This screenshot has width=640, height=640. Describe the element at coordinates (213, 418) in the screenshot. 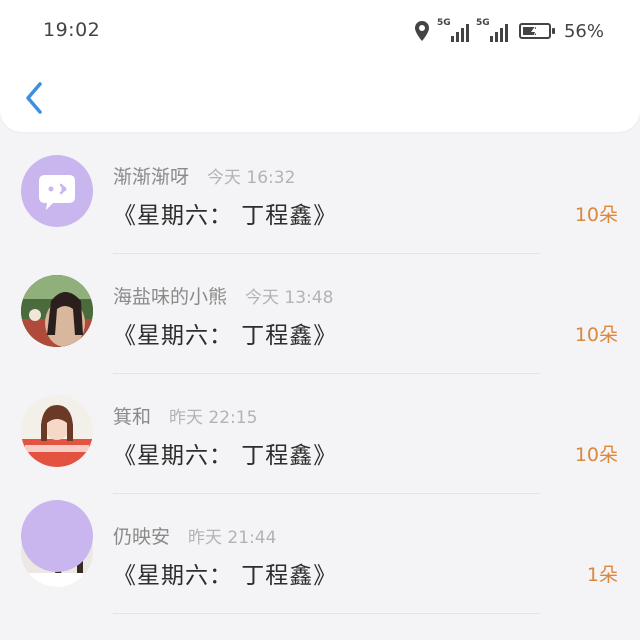

I see `message-time: 昨天 22:15` at that location.